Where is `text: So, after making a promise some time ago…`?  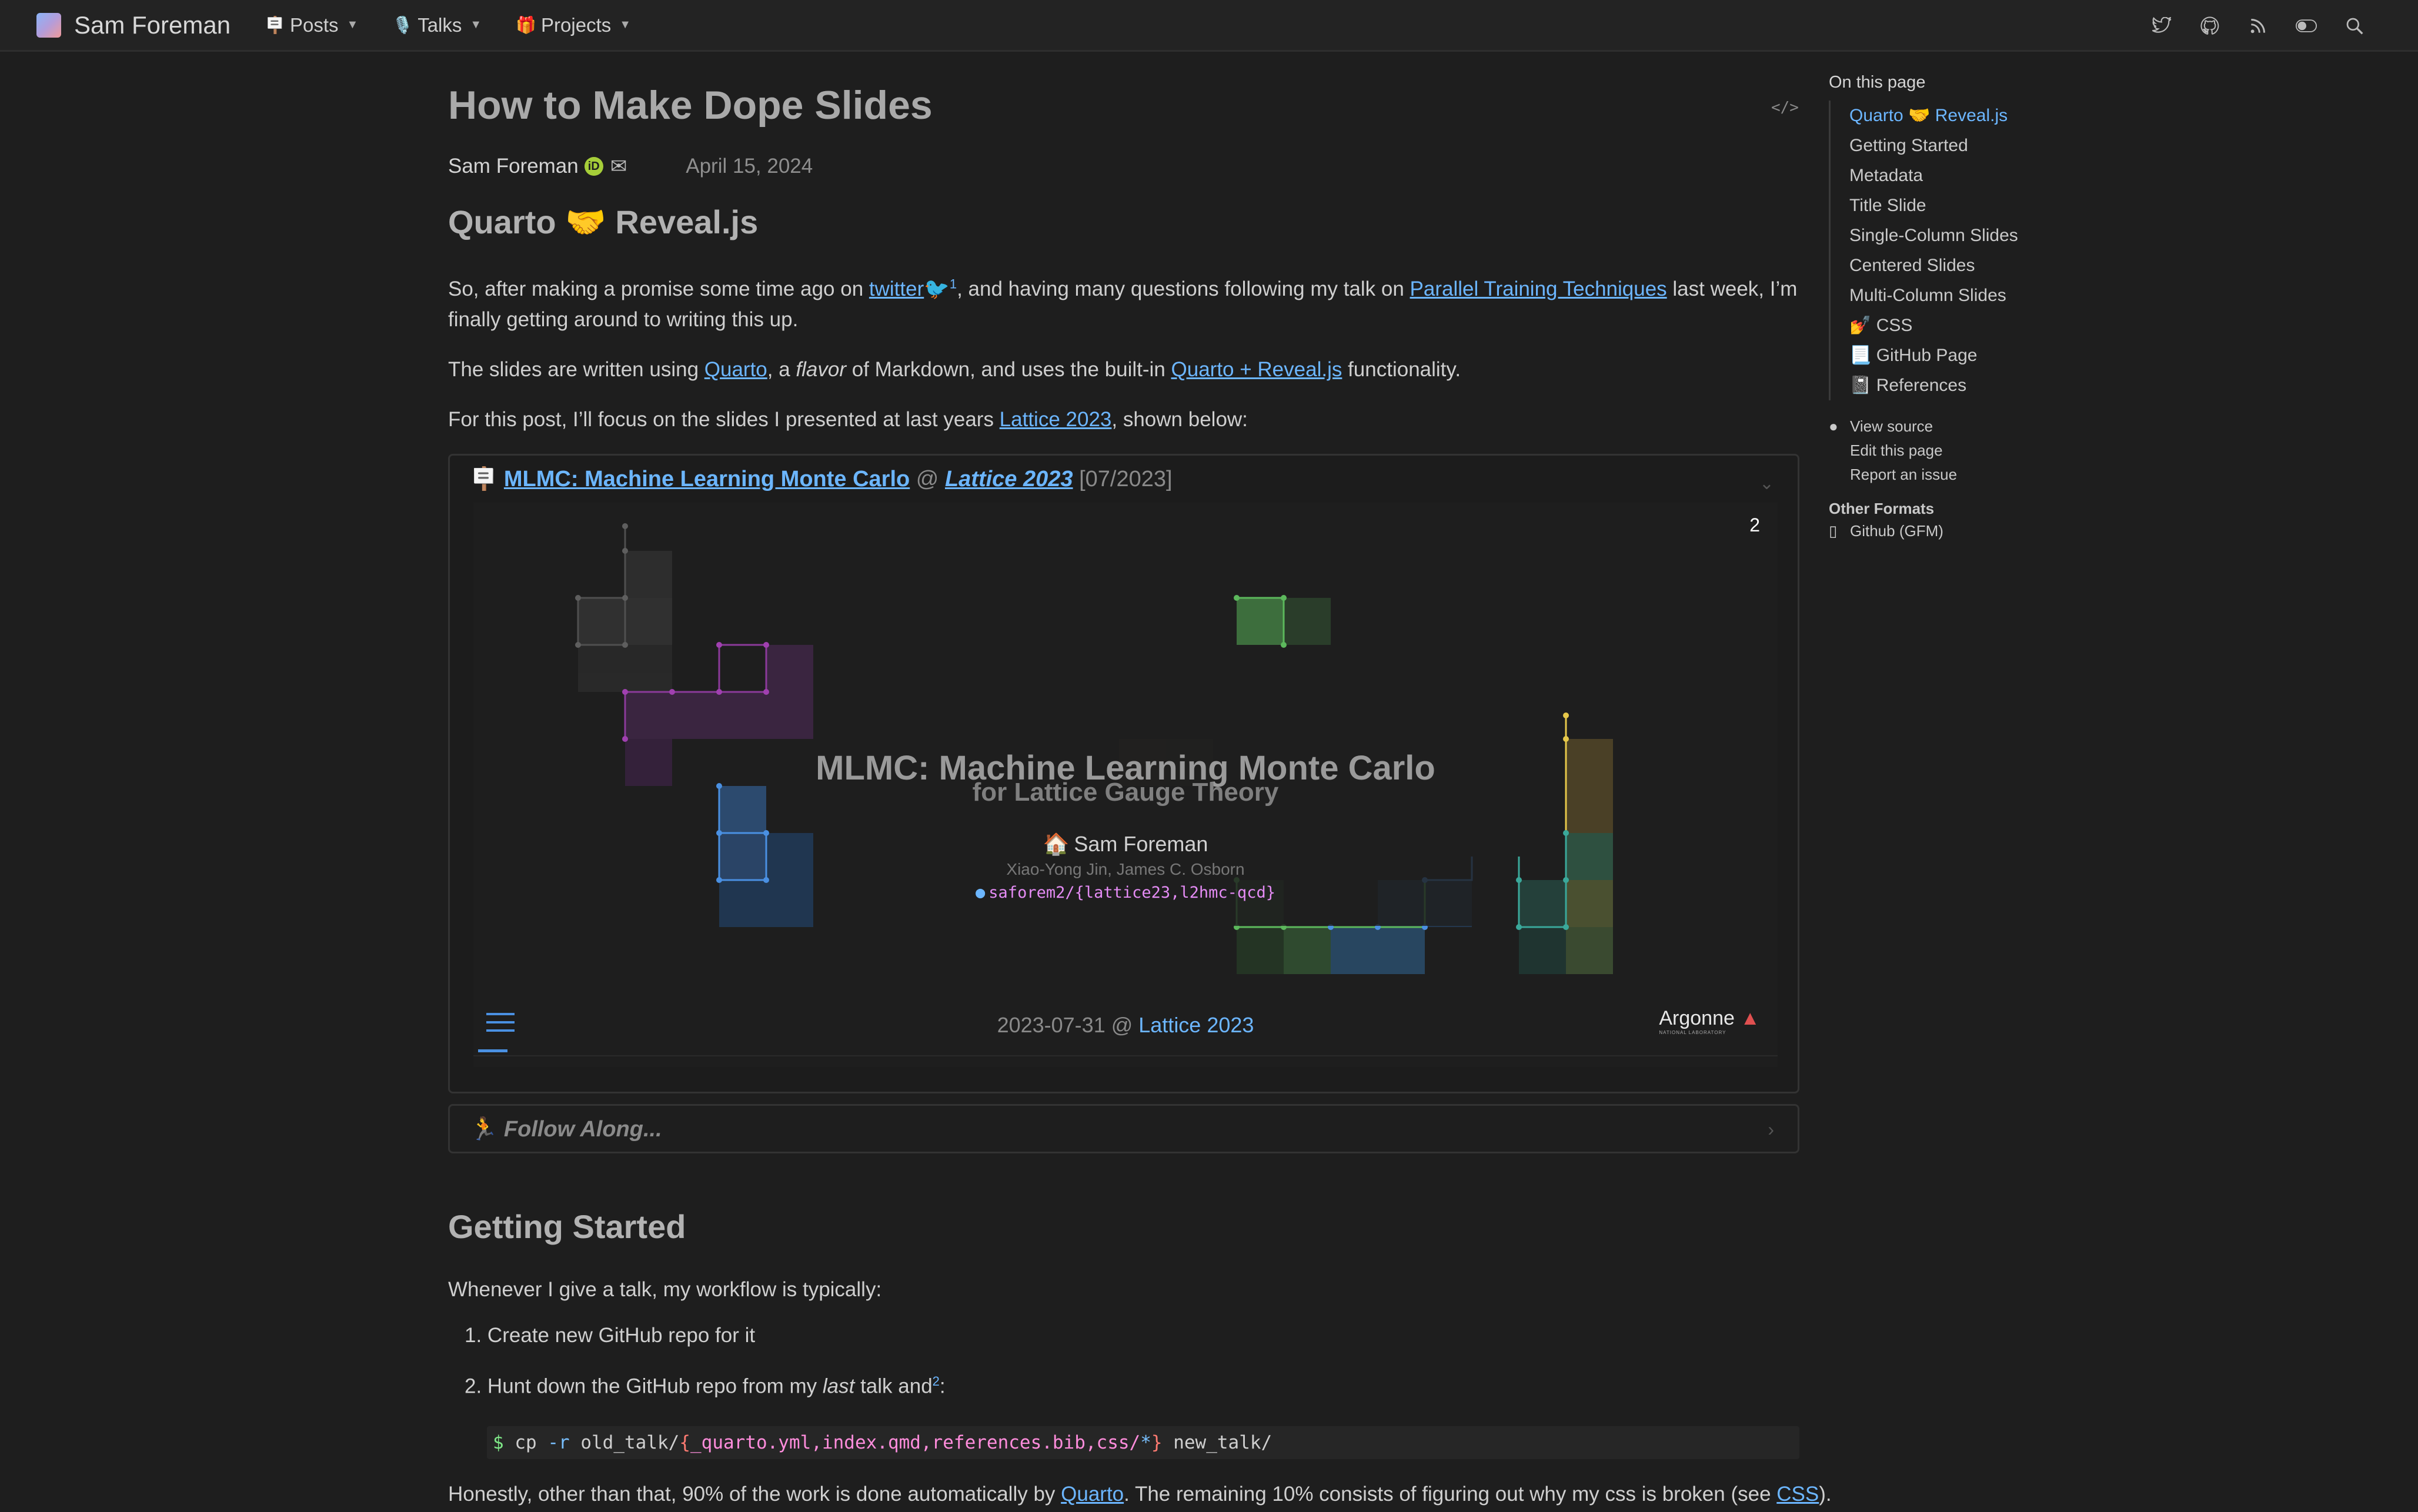
text: So, after making a promise some time ago… is located at coordinates (659, 289).